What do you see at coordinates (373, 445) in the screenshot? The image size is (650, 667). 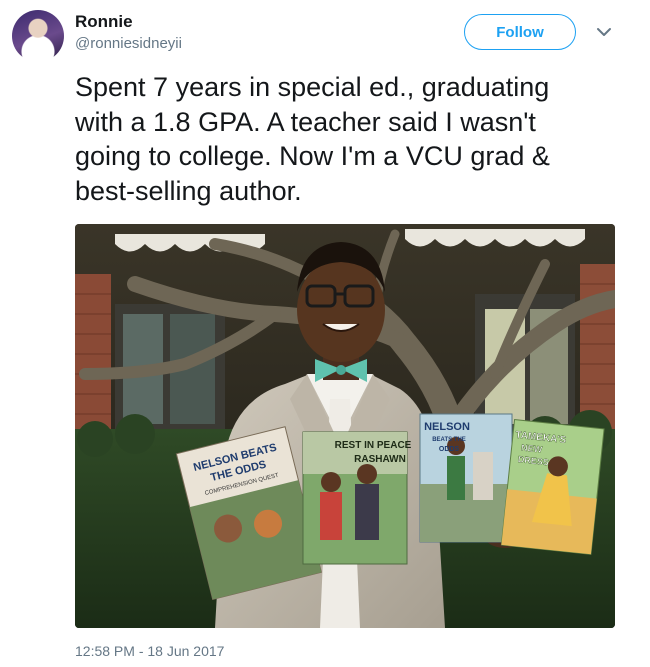 I see `book-2-title-line1: REST IN PEACE` at bounding box center [373, 445].